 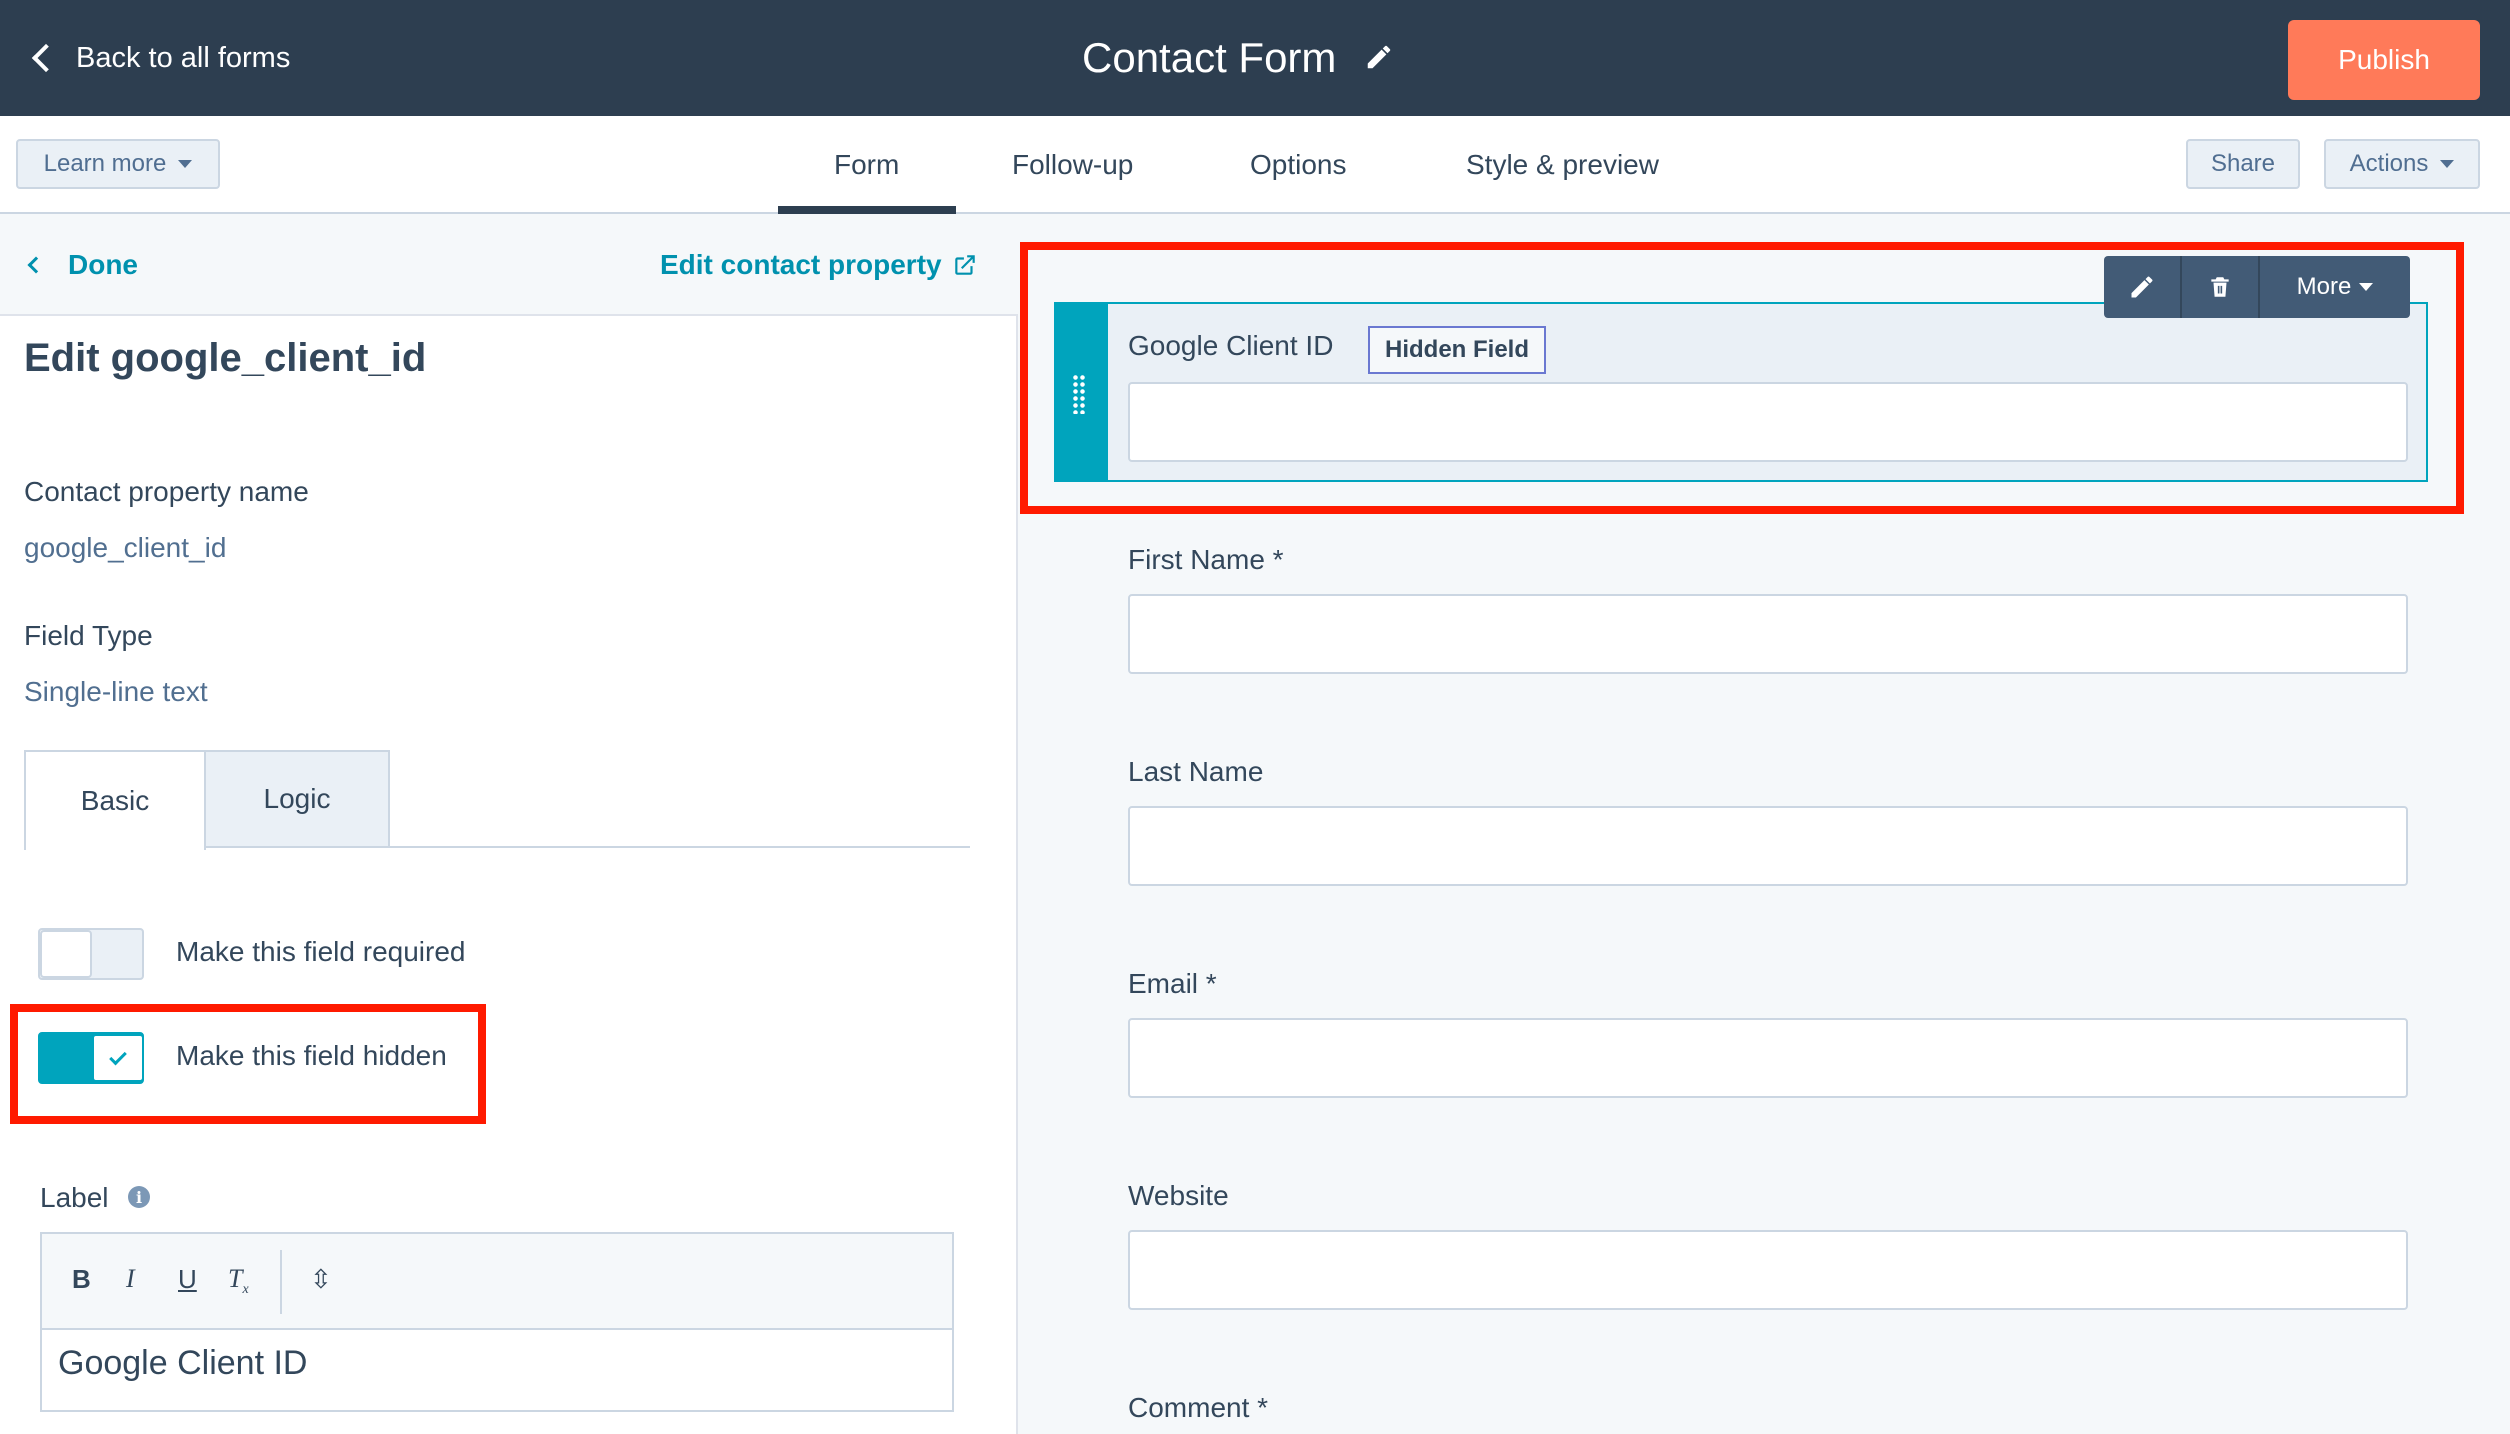 I want to click on info-icon: i, so click(x=139, y=1197).